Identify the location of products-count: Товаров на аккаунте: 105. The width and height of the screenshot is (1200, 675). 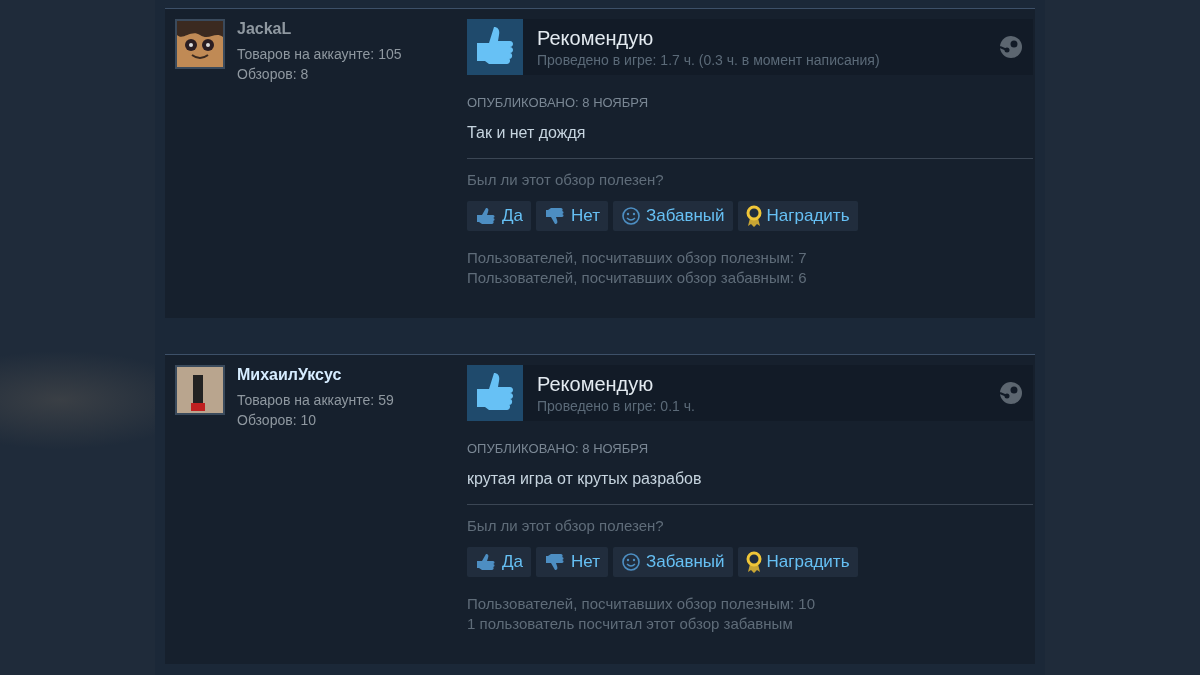
(319, 54).